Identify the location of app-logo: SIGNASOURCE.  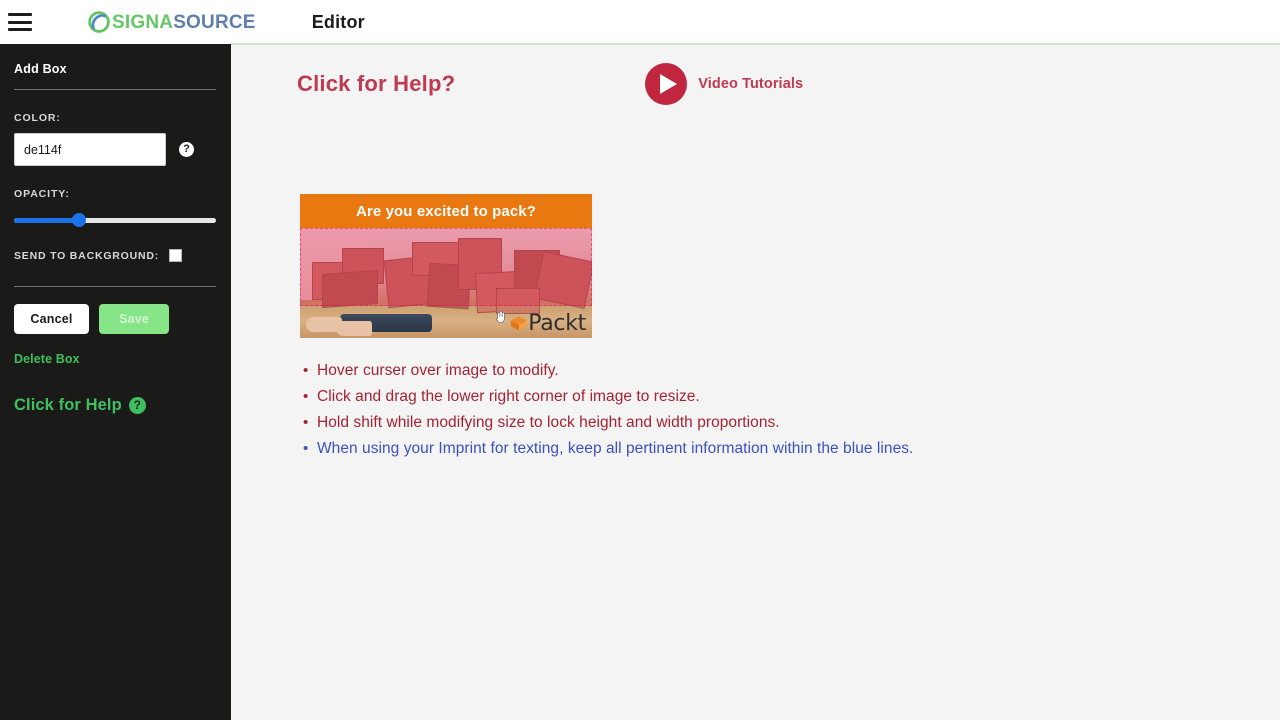
(172, 22).